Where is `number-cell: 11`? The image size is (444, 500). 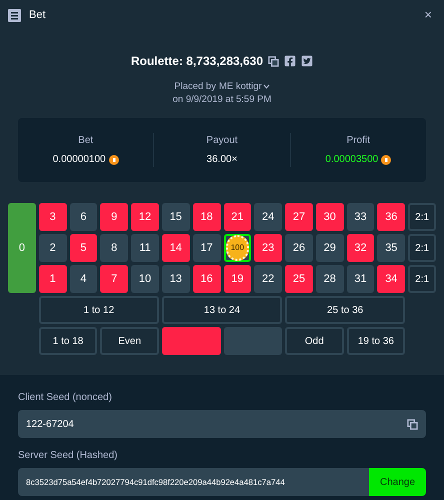
number-cell: 11 is located at coordinates (145, 248).